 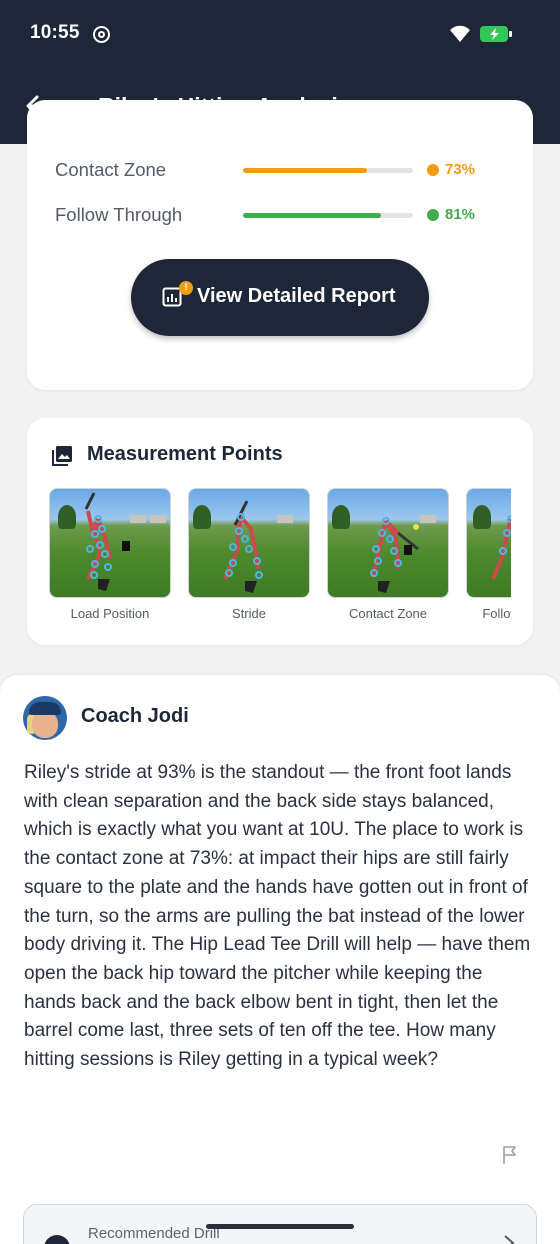 What do you see at coordinates (186, 288) in the screenshot?
I see `alert-badge: !` at bounding box center [186, 288].